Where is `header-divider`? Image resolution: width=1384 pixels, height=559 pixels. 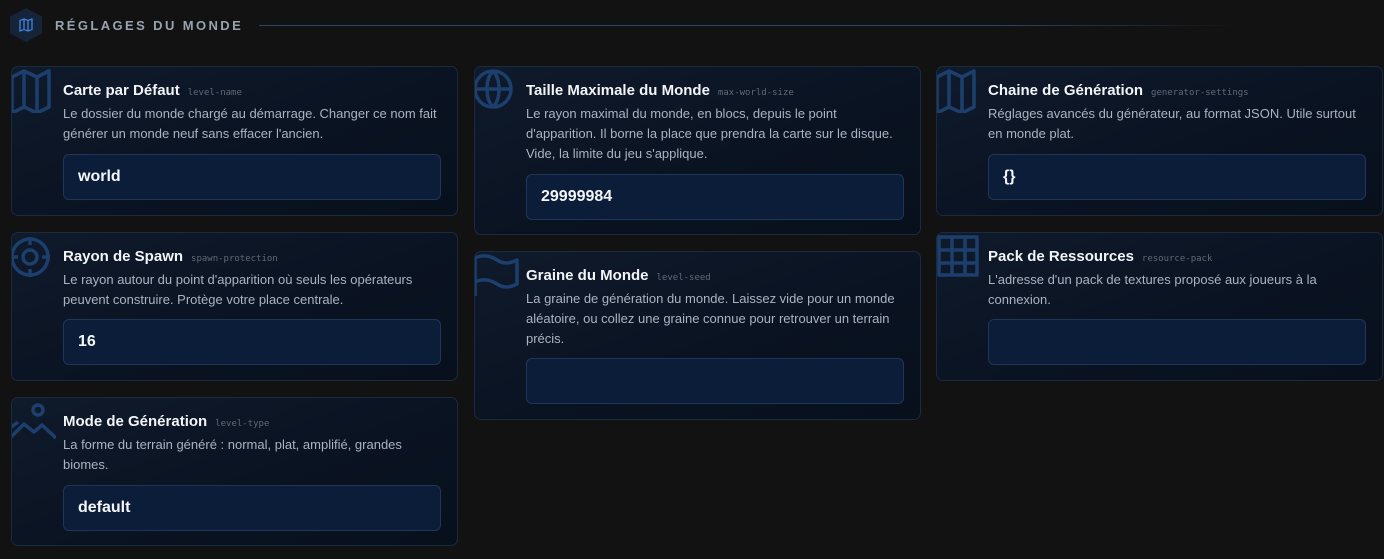 header-divider is located at coordinates (749, 25).